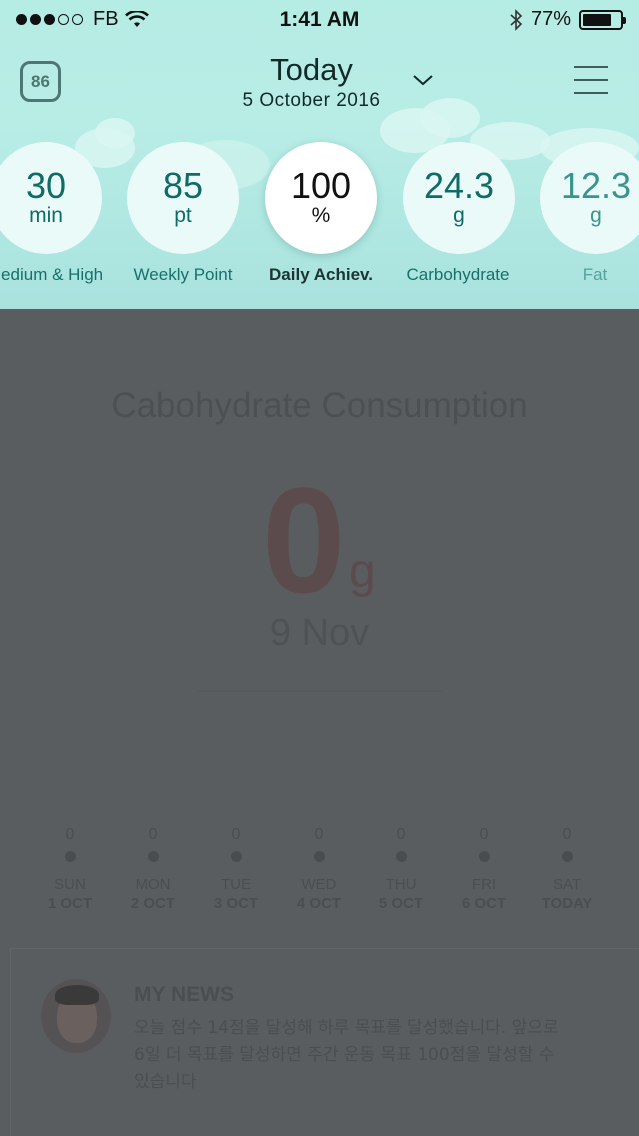 This screenshot has width=639, height=1136. Describe the element at coordinates (423, 80) in the screenshot. I see `chevron-down-icon` at that location.